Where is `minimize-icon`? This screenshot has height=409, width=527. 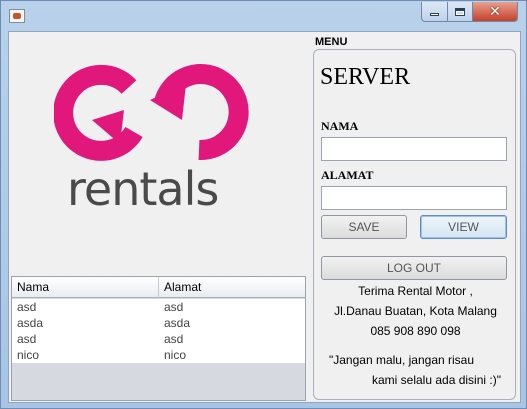
minimize-icon is located at coordinates (434, 14).